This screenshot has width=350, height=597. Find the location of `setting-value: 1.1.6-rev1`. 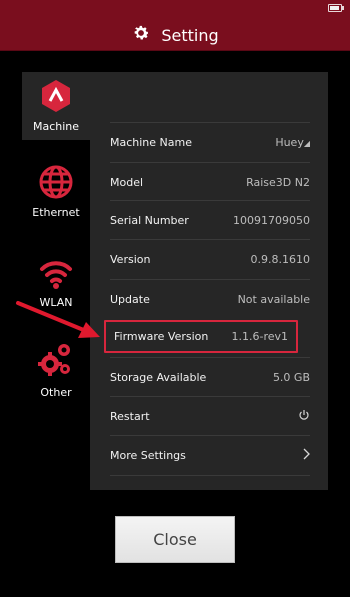

setting-value: 1.1.6-rev1 is located at coordinates (259, 336).